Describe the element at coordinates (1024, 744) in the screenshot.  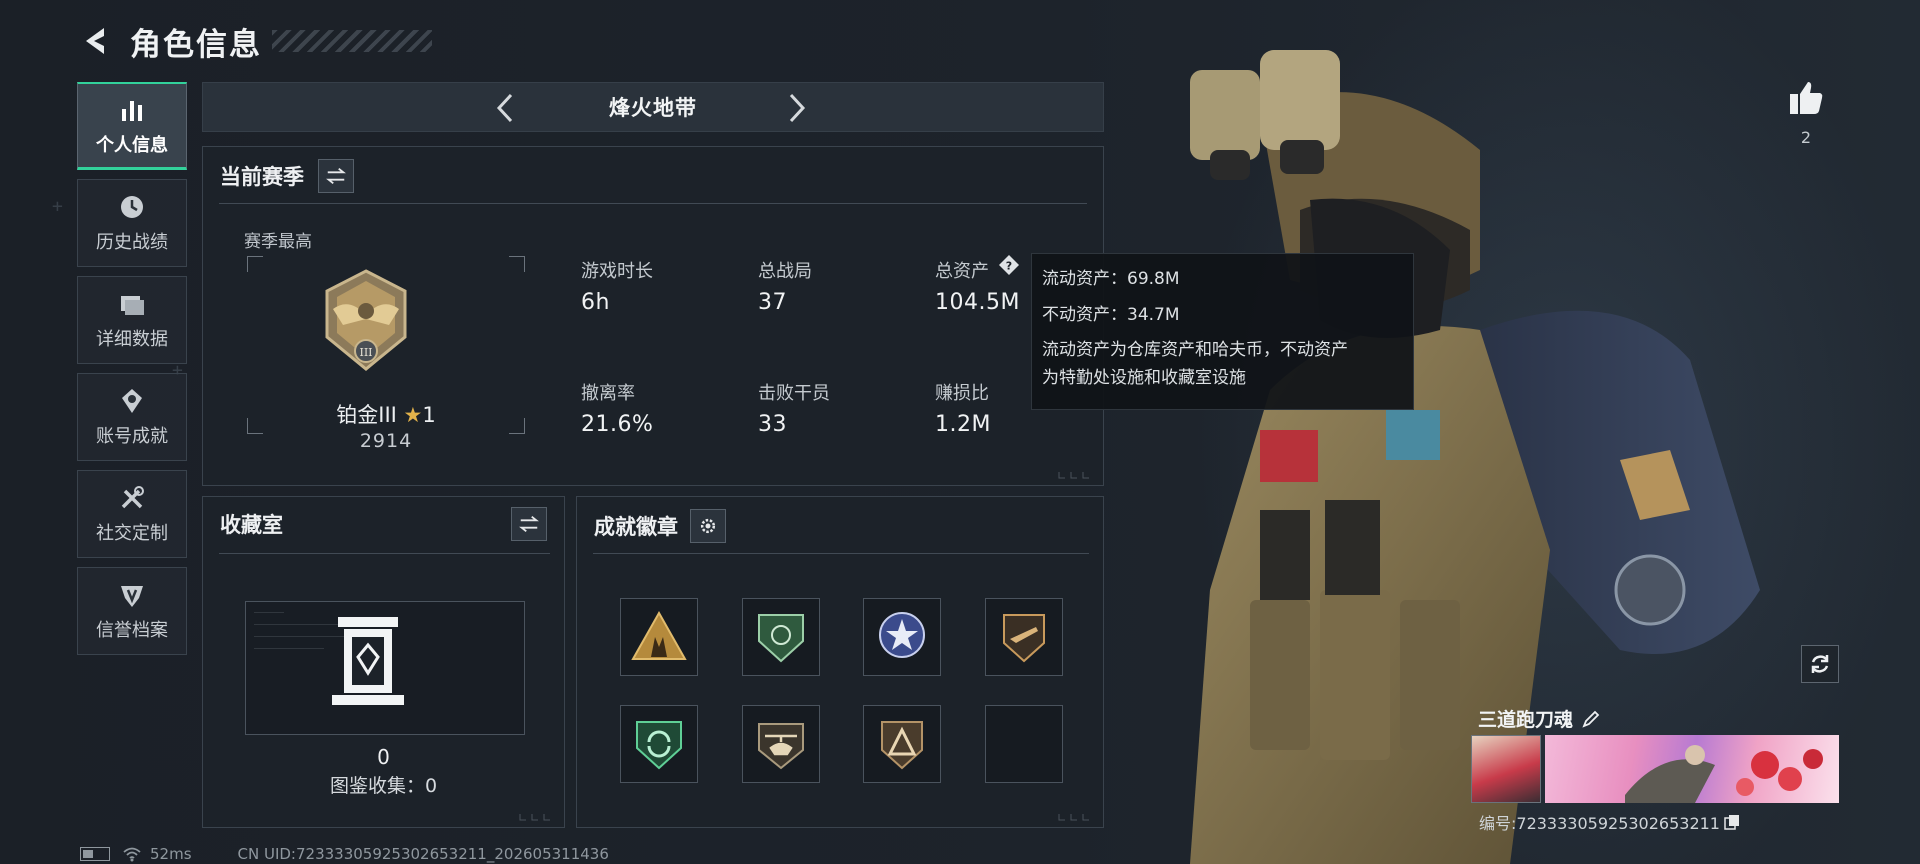
I see `badge-slot-empty` at that location.